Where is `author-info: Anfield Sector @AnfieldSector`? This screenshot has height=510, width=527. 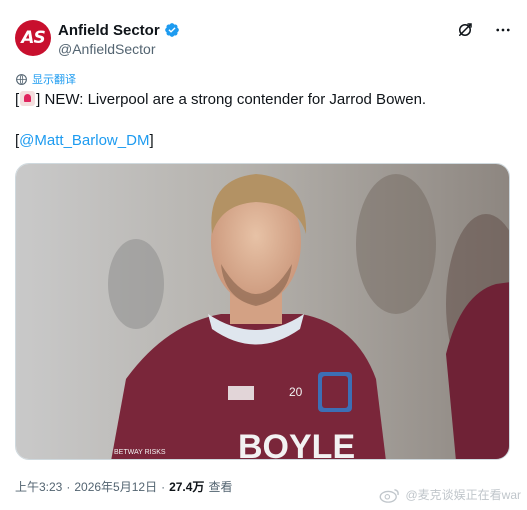
author-info: Anfield Sector @AnfieldSector is located at coordinates (119, 38).